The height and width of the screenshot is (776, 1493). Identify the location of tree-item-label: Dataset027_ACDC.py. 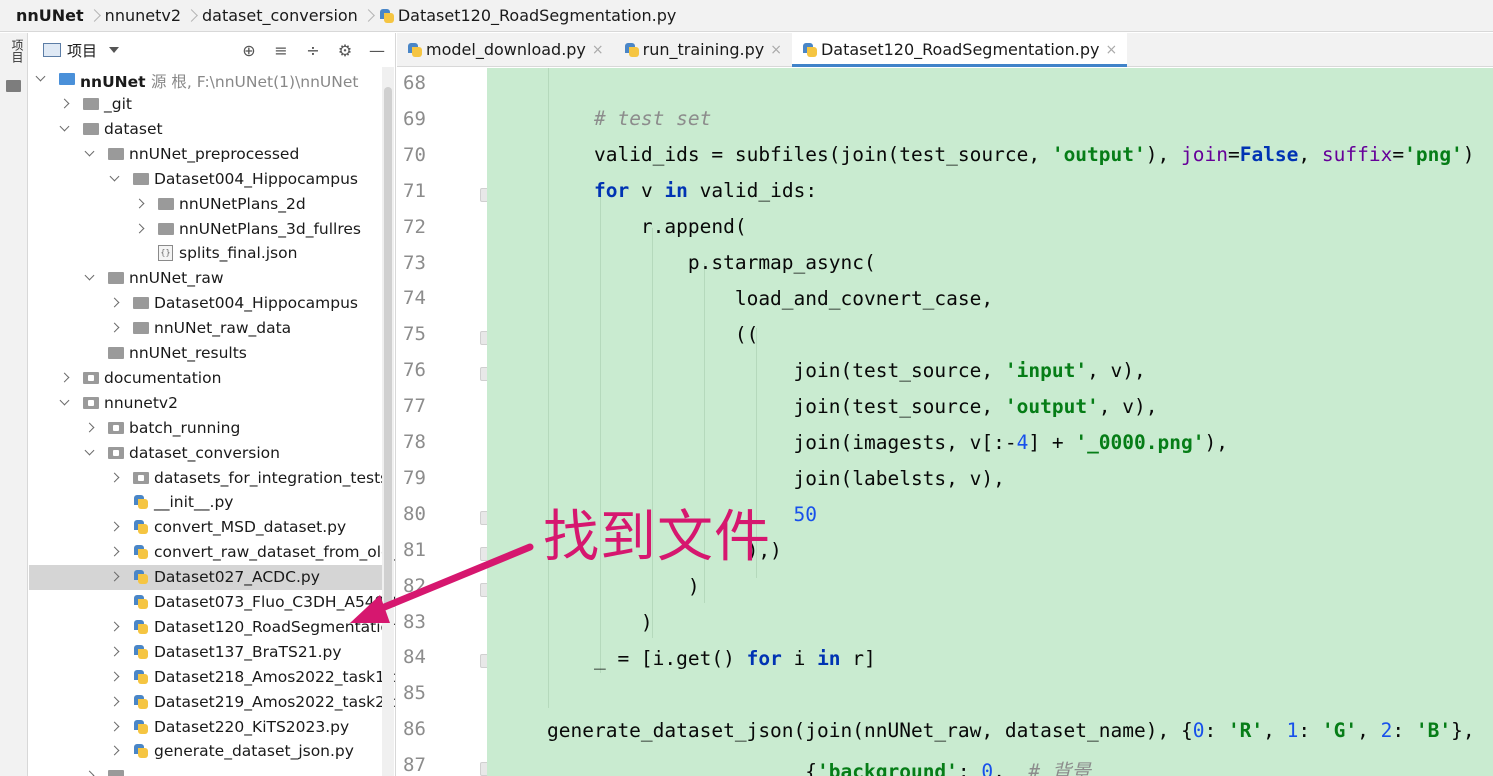
(237, 577).